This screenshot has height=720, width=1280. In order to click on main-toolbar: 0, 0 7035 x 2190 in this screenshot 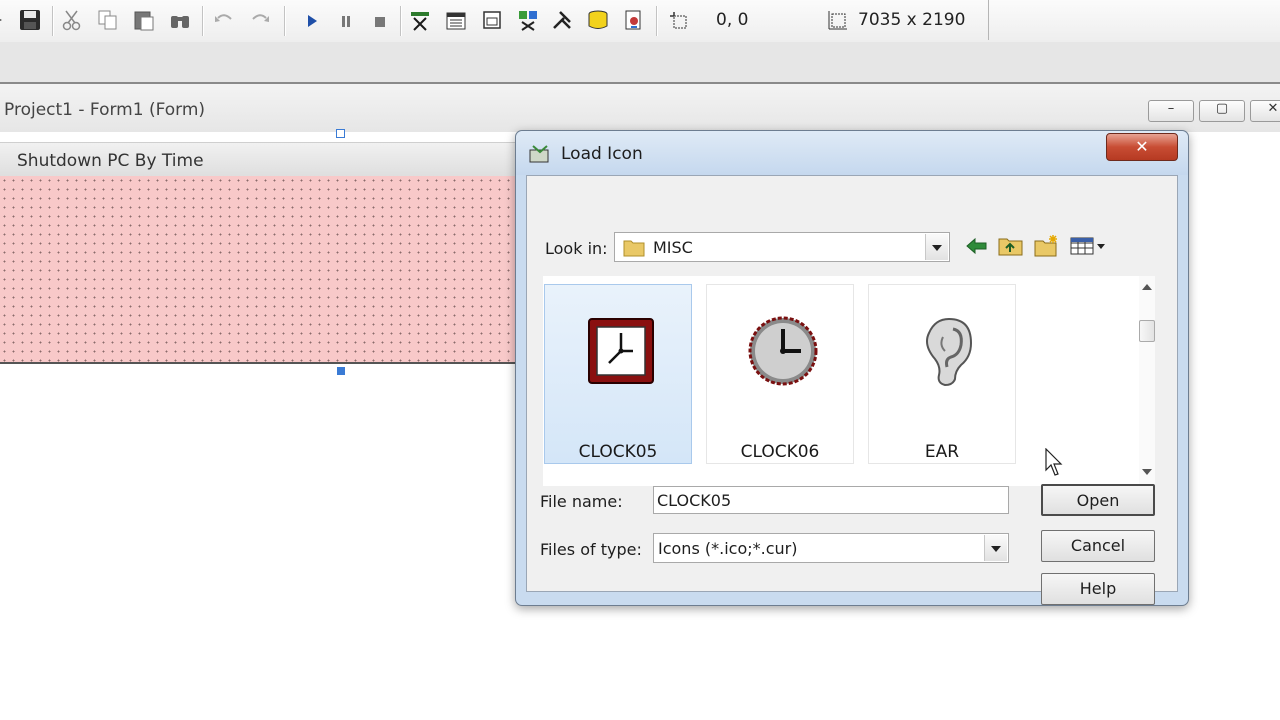, I will do `click(640, 21)`.